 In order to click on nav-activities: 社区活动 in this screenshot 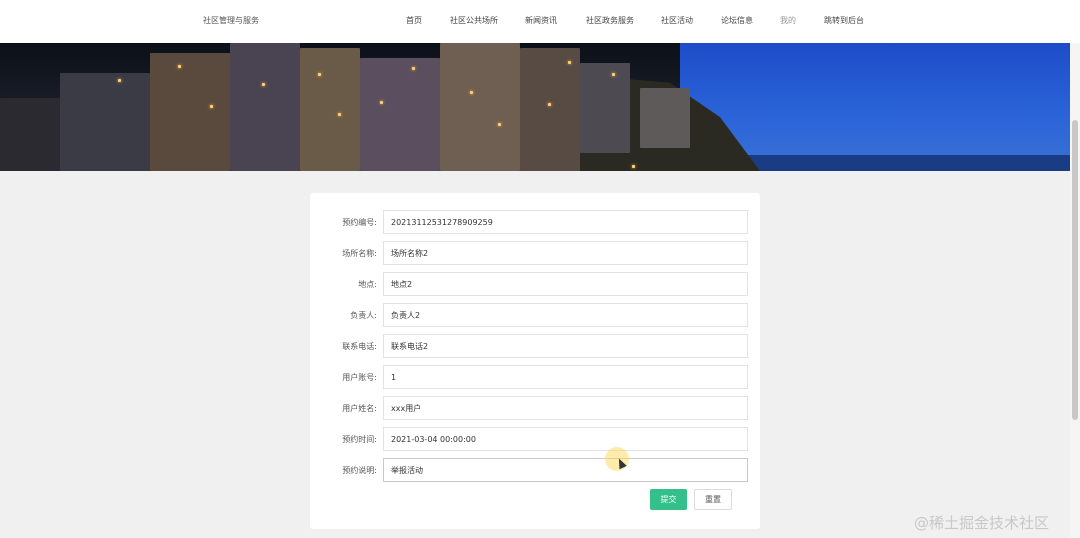, I will do `click(677, 20)`.